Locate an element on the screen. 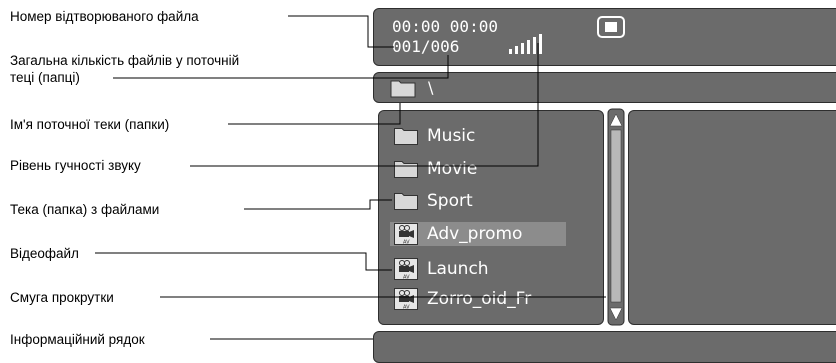 The width and height of the screenshot is (836, 363). leader-folder-with-files is located at coordinates (318, 204).